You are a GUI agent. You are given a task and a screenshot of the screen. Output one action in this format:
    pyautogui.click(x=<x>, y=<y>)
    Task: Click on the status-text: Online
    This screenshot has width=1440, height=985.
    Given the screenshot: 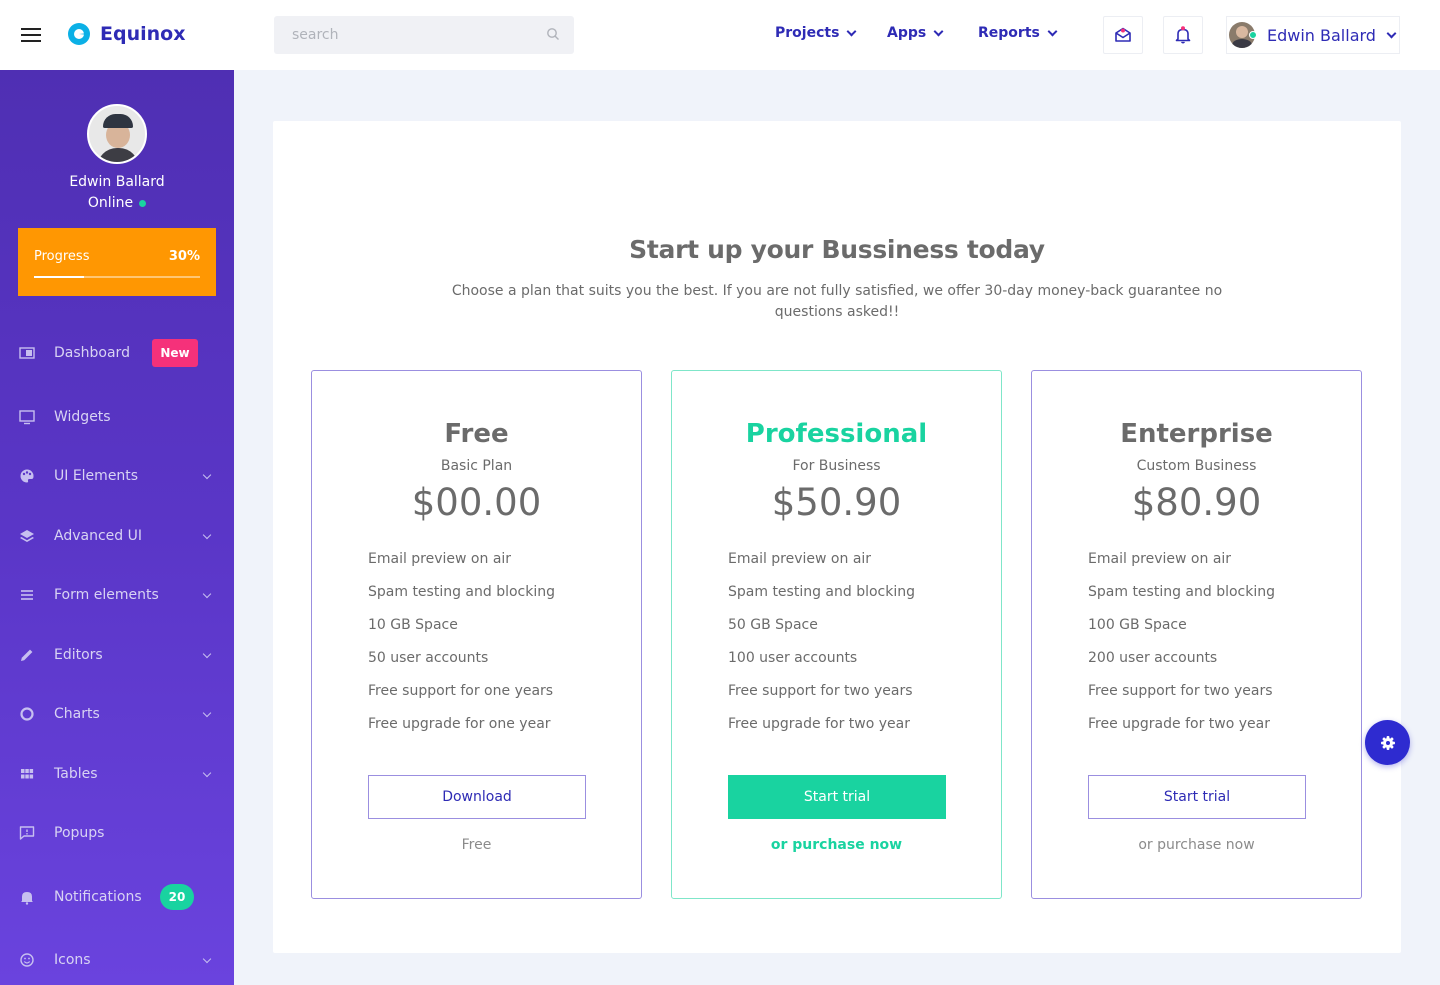 What is the action you would take?
    pyautogui.click(x=110, y=203)
    